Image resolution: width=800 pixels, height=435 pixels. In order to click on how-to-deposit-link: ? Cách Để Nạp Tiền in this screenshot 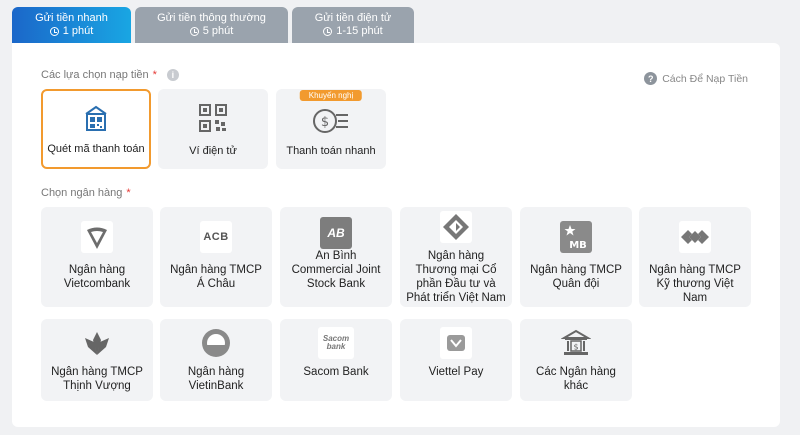, I will do `click(696, 78)`.